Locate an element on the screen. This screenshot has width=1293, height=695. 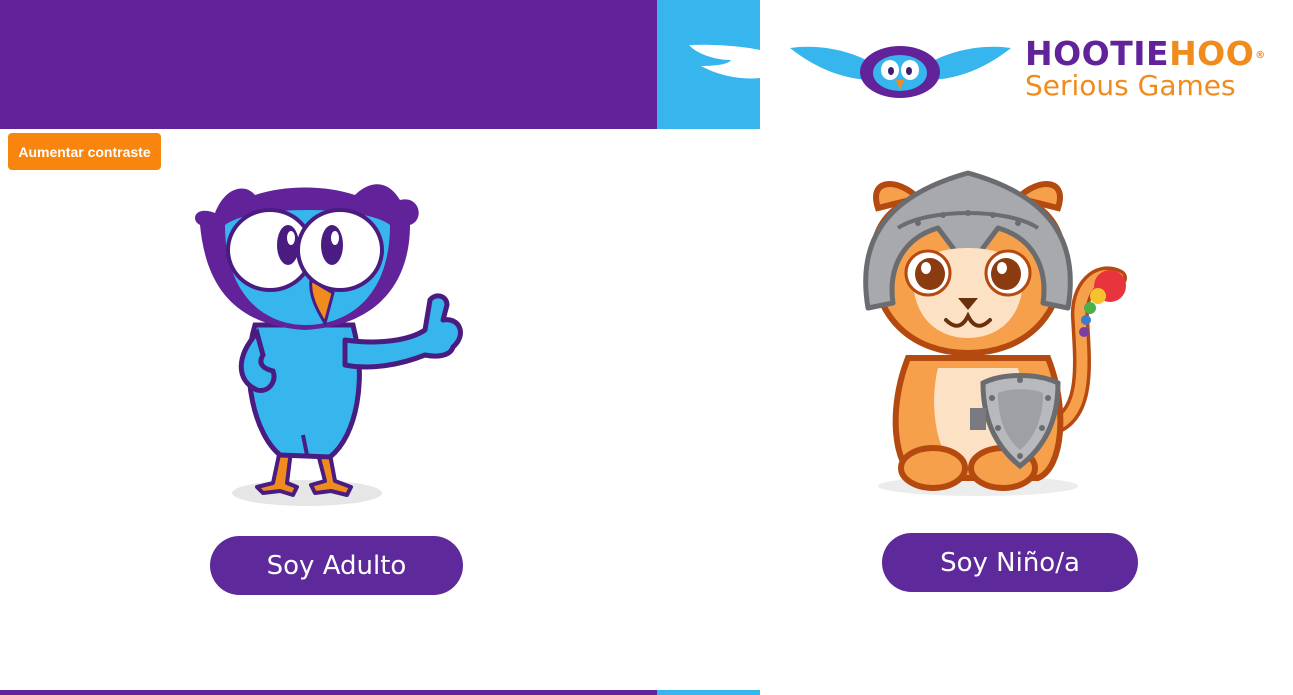
footer-band-purple is located at coordinates (328, 692).